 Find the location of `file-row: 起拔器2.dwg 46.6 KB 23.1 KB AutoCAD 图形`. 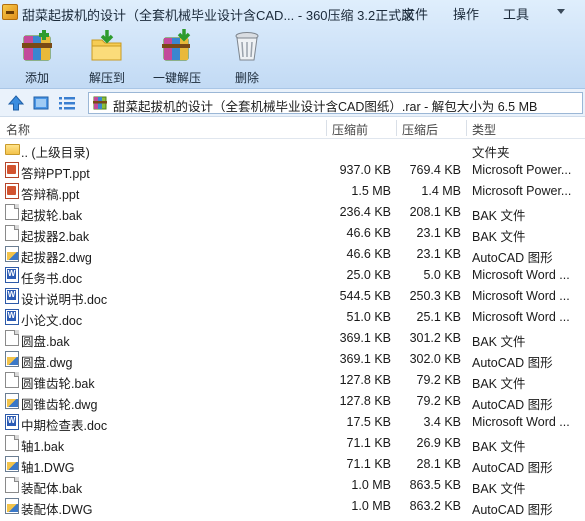

file-row: 起拔器2.dwg 46.6 KB 23.1 KB AutoCAD 图形 is located at coordinates (292, 254).